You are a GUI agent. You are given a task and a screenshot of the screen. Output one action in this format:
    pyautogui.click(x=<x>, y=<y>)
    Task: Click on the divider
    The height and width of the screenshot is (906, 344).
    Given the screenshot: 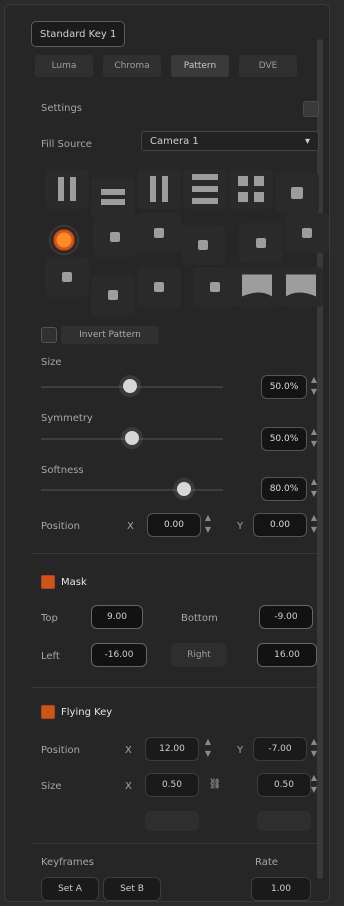 What is the action you would take?
    pyautogui.click(x=176, y=843)
    